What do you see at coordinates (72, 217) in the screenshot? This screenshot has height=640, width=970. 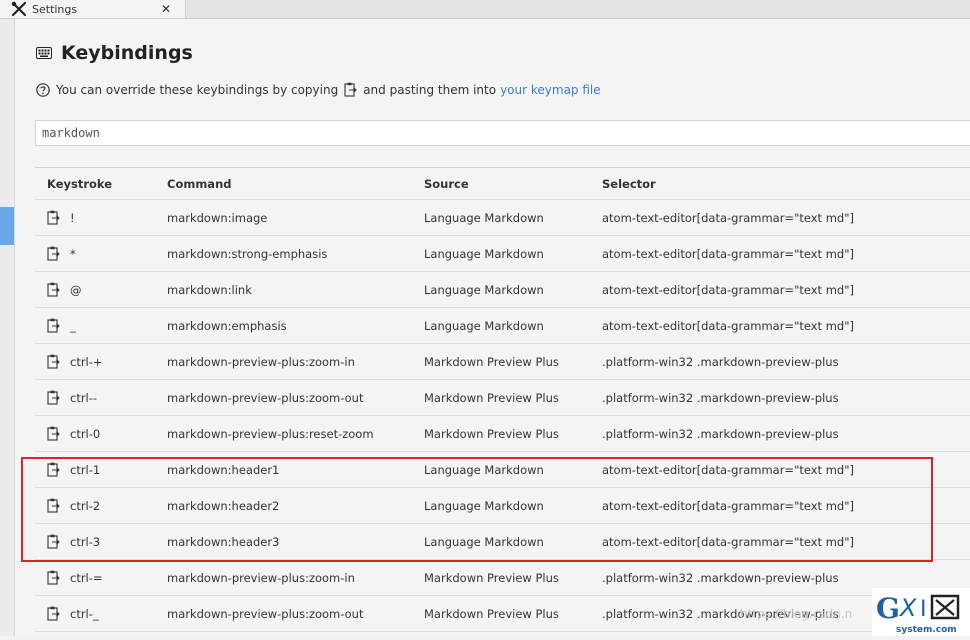 I see `keystroke-text: !` at bounding box center [72, 217].